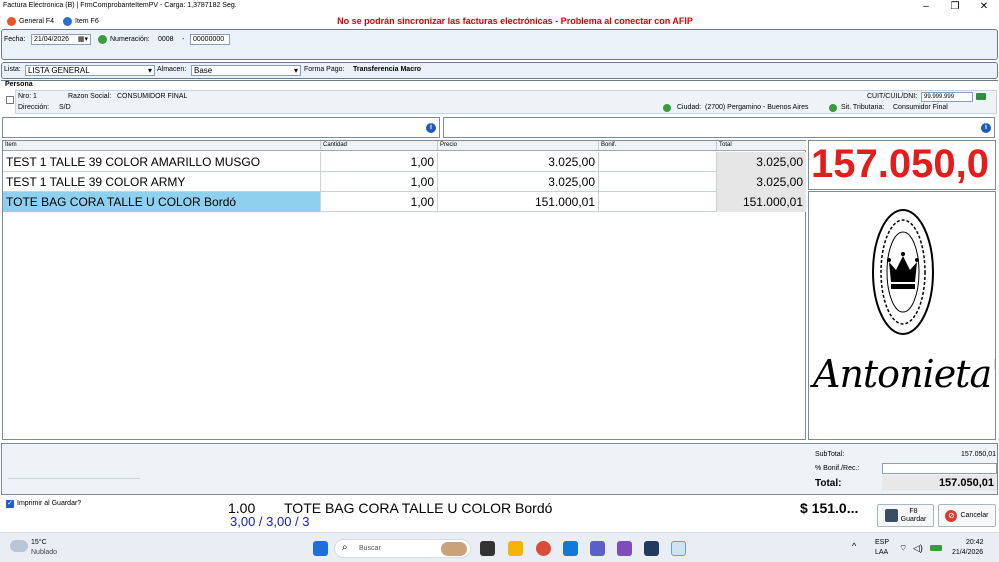 This screenshot has width=999, height=562. Describe the element at coordinates (984, 7) in the screenshot. I see `close-button: ✕` at that location.